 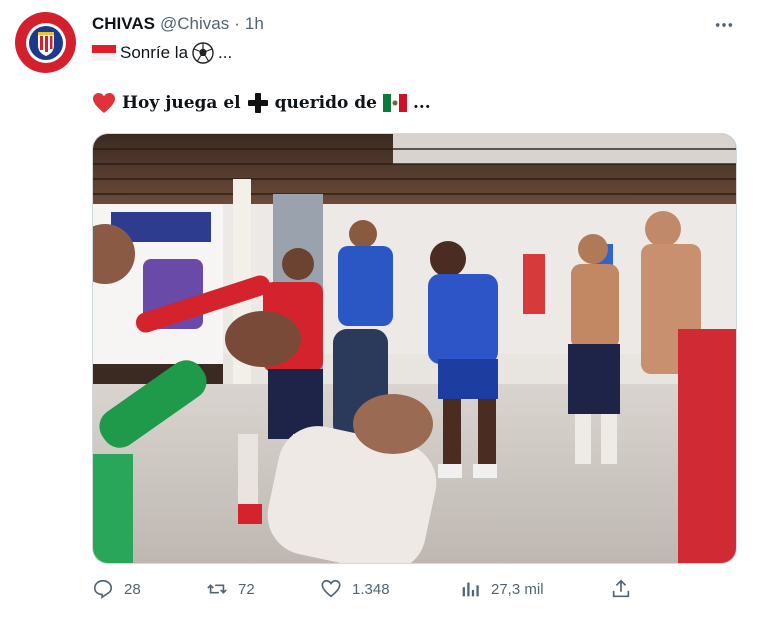 I want to click on views-chart-icon, so click(x=470, y=589).